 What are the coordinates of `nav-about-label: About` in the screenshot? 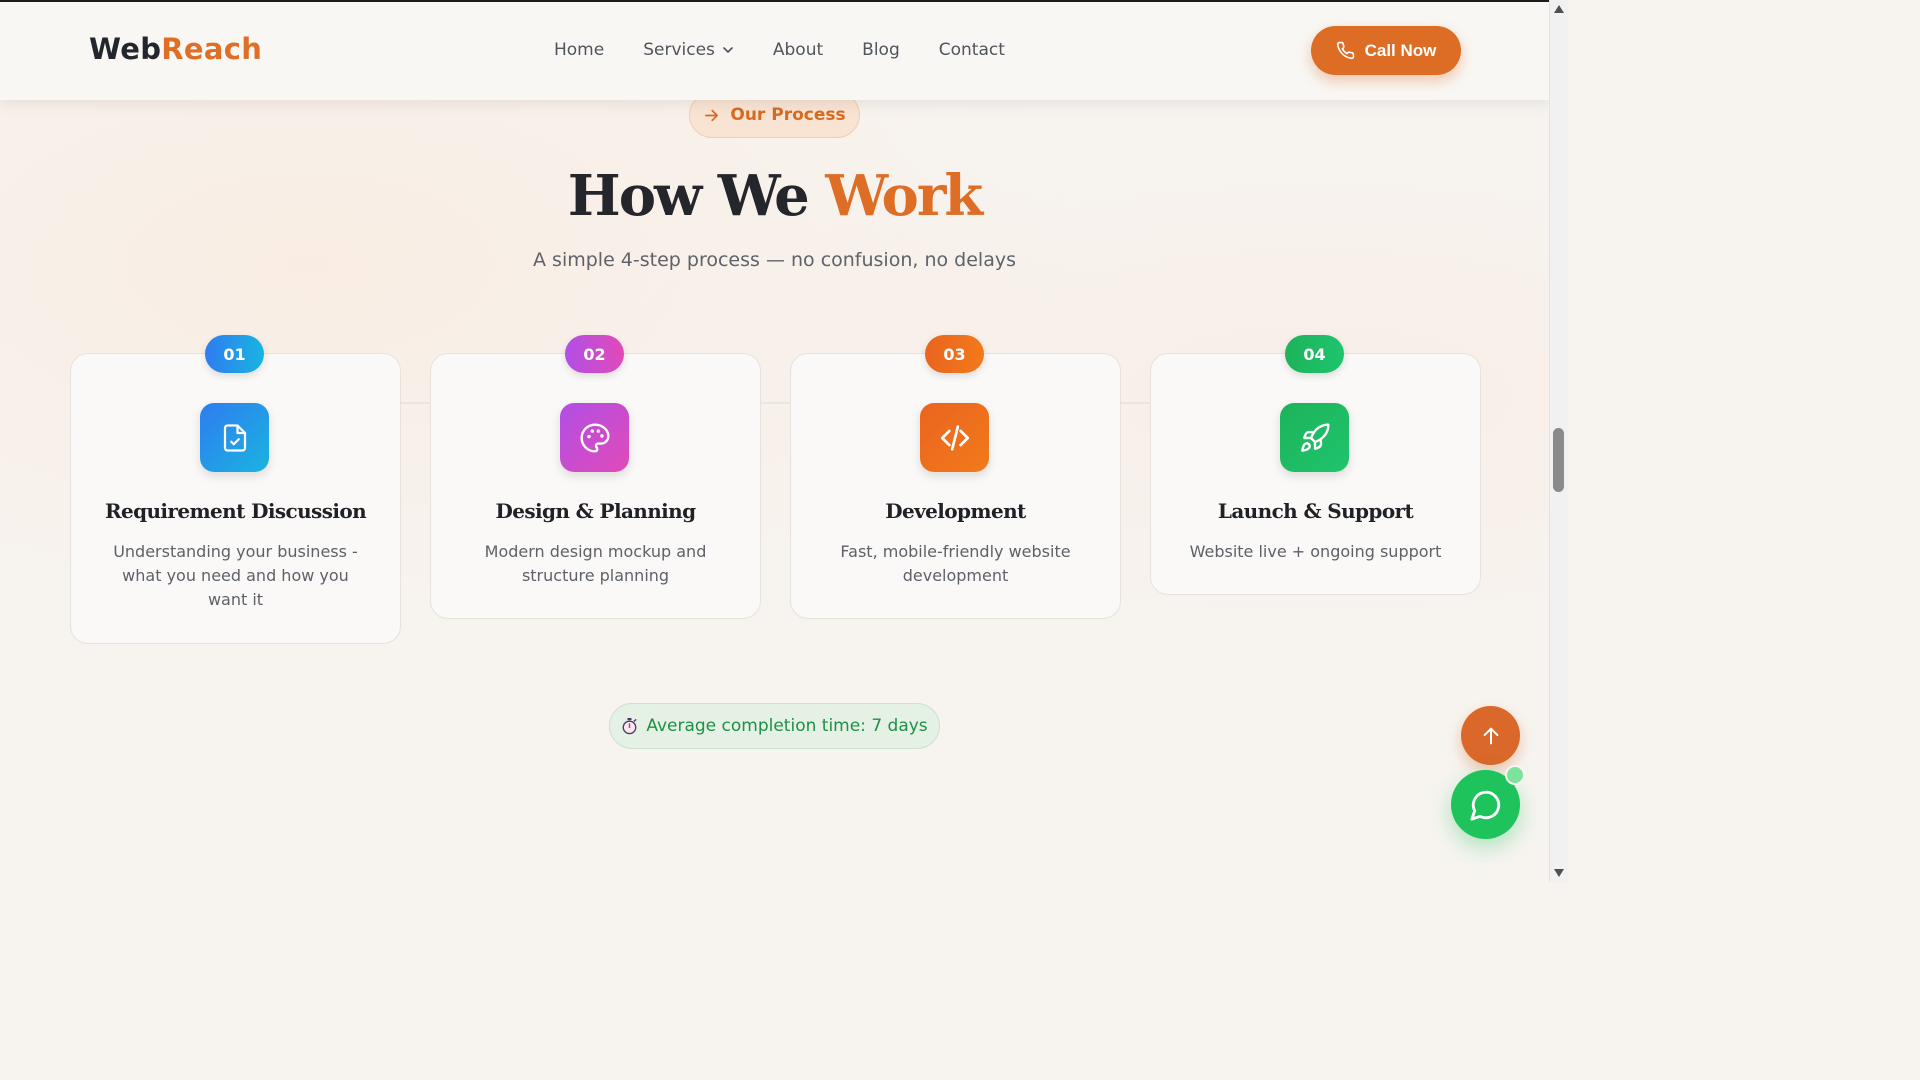 It's located at (798, 50).